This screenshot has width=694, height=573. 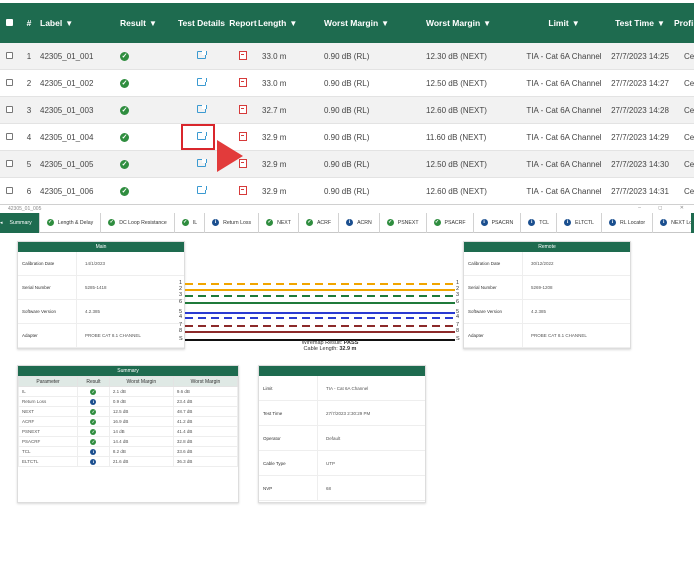 I want to click on window-controls: – ◻ ✕, so click(x=665, y=208).